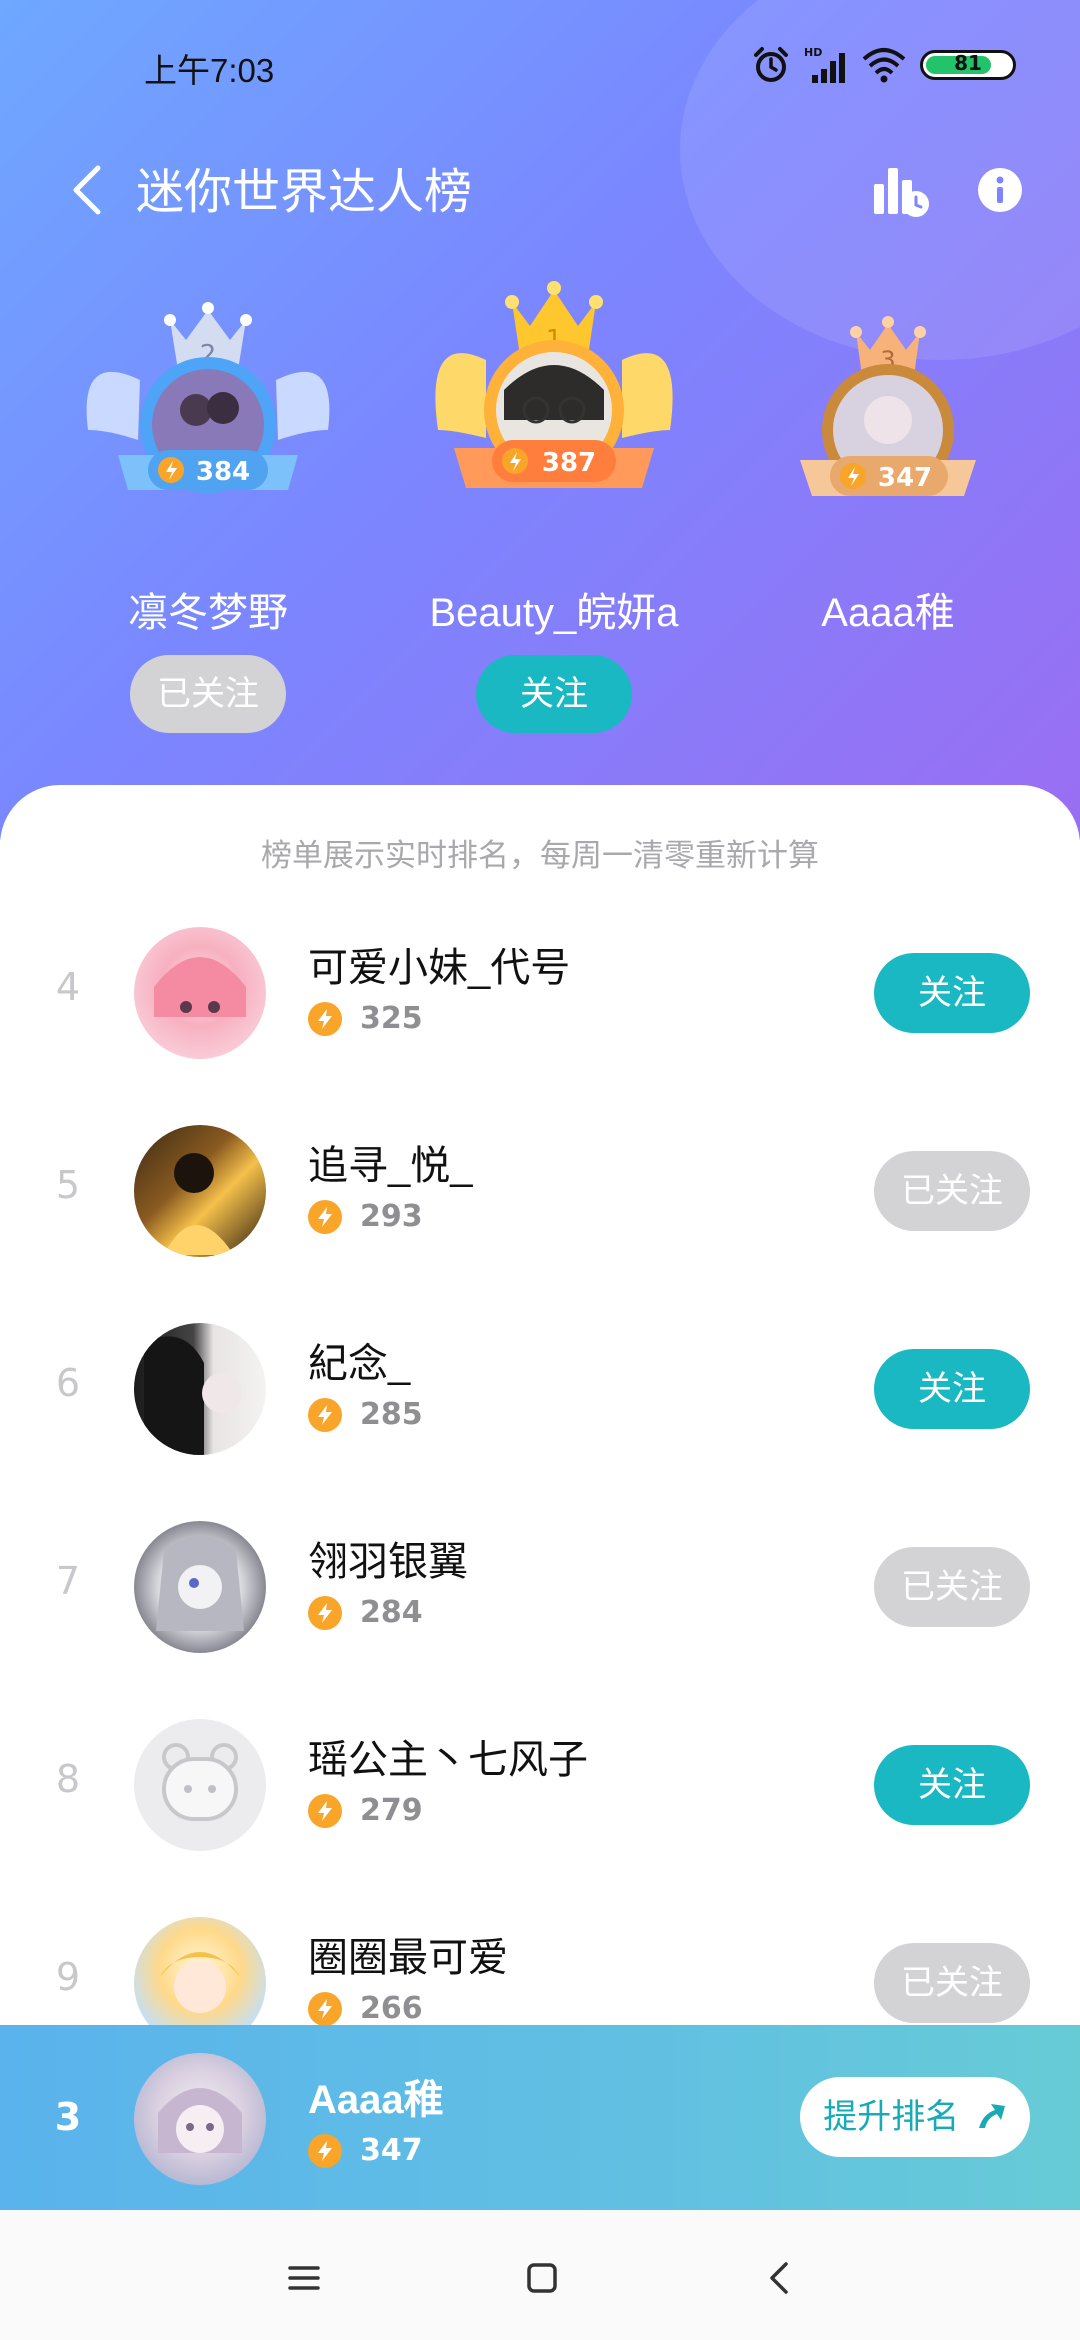  Describe the element at coordinates (540, 190) in the screenshot. I see `top-bar: 迷你世界达人榜` at that location.